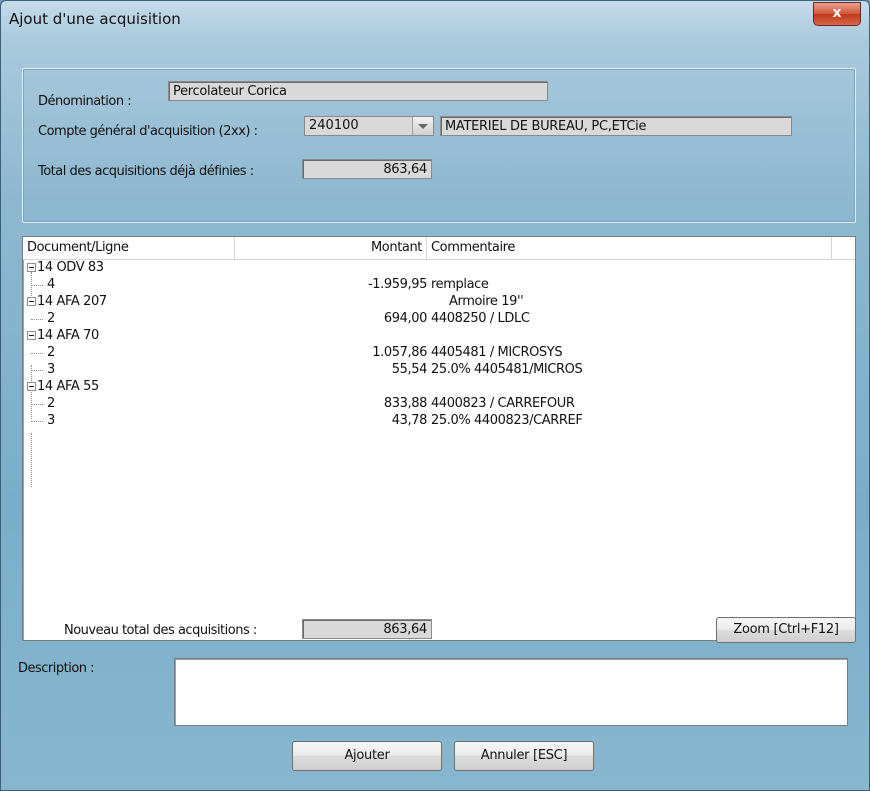 The width and height of the screenshot is (870, 791). Describe the element at coordinates (68, 335) in the screenshot. I see `row-document: 14 AFA 70` at that location.